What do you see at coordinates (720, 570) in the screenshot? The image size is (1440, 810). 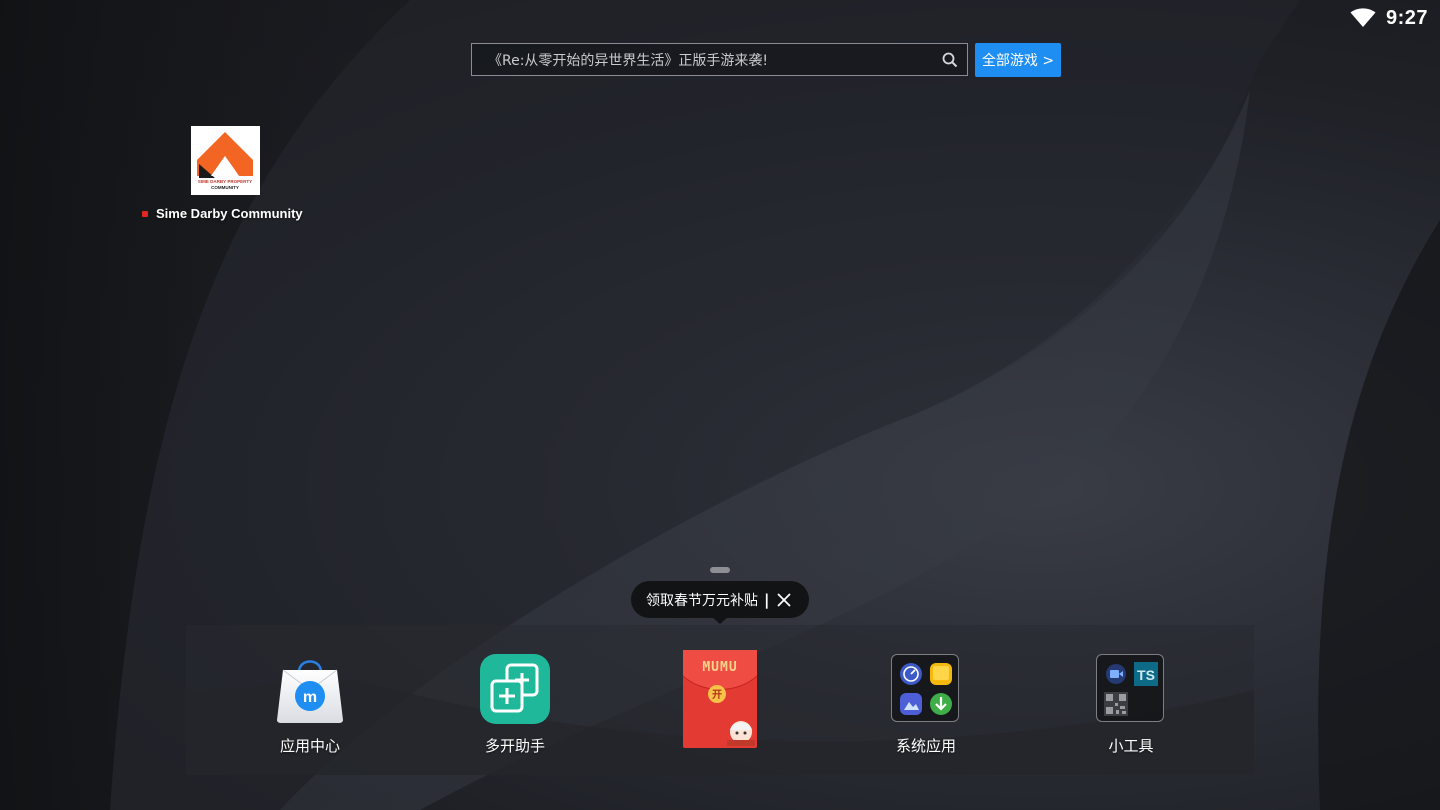 I see `drawer-handle` at bounding box center [720, 570].